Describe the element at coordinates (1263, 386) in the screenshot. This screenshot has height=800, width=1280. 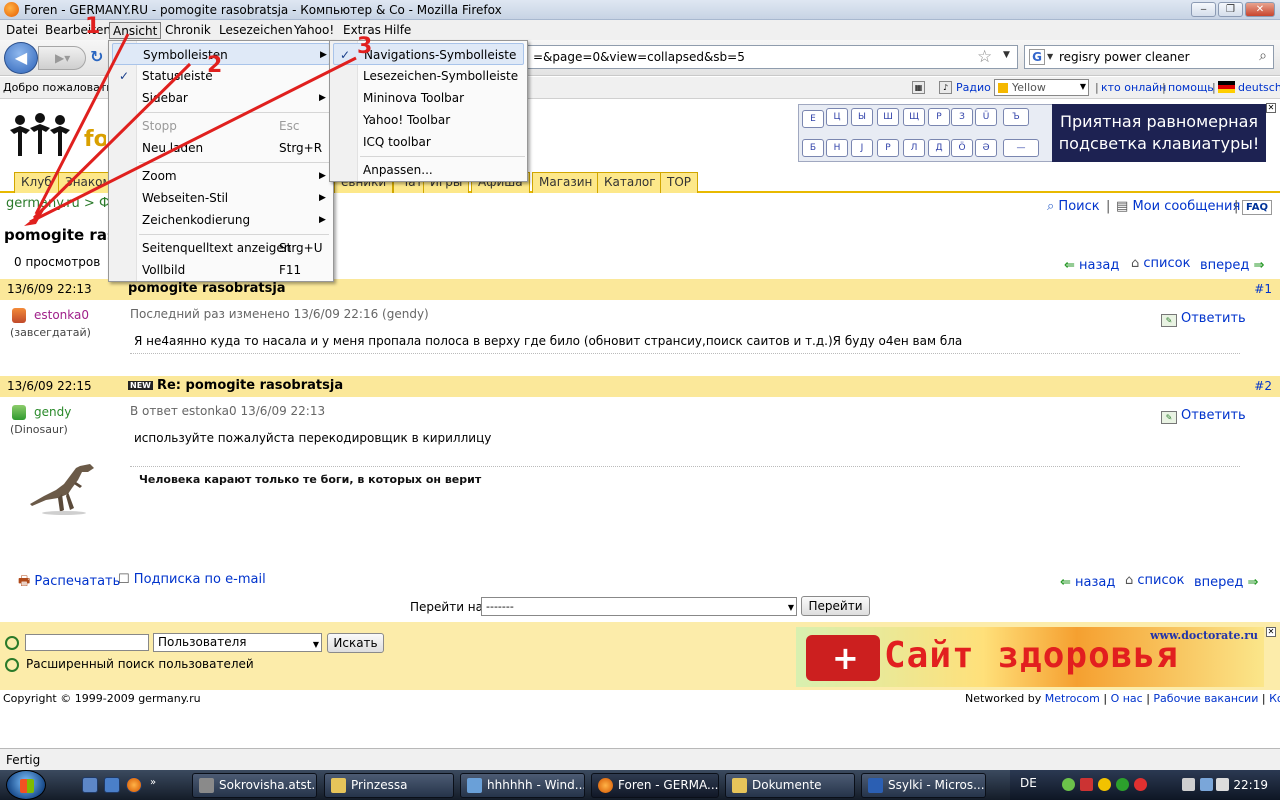
I see `post-number-link: #2` at that location.